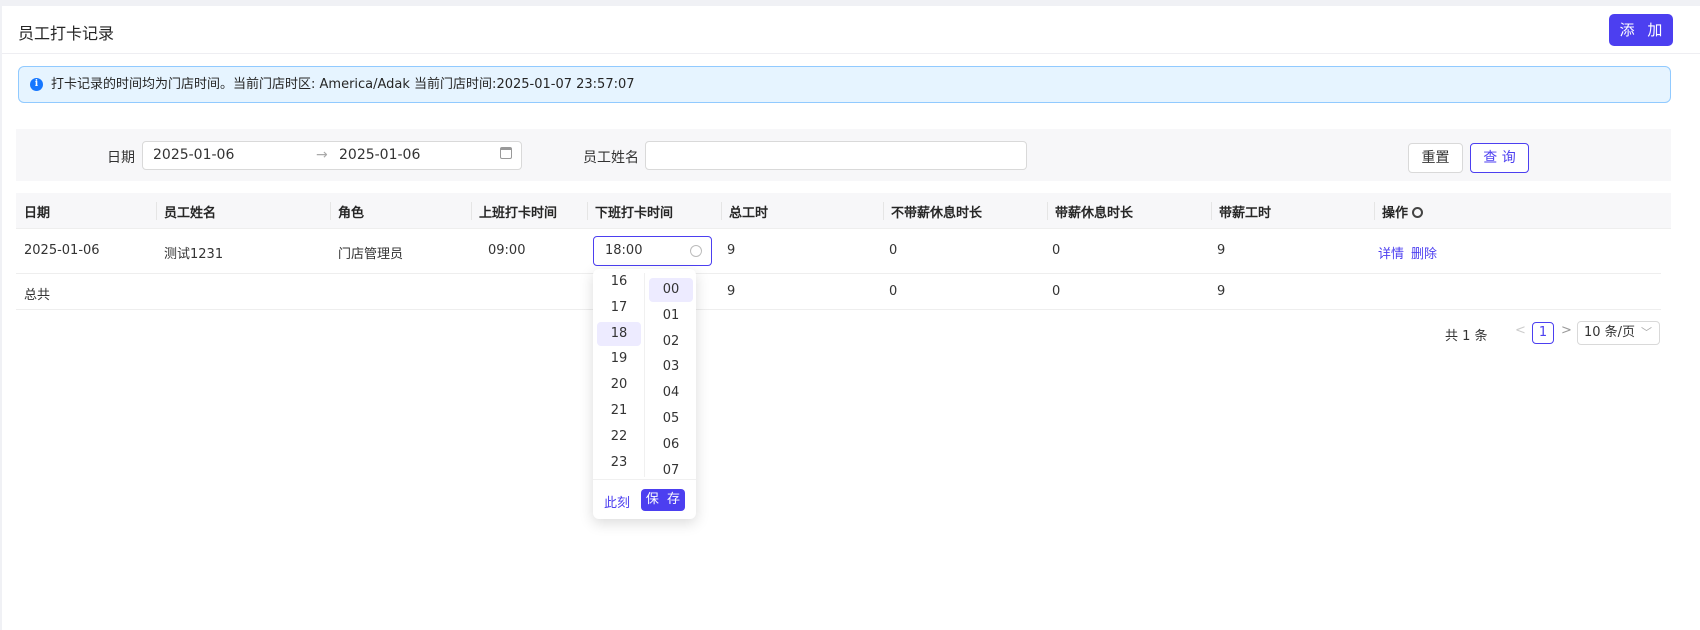  What do you see at coordinates (36, 84) in the screenshot?
I see `info-icon: i` at bounding box center [36, 84].